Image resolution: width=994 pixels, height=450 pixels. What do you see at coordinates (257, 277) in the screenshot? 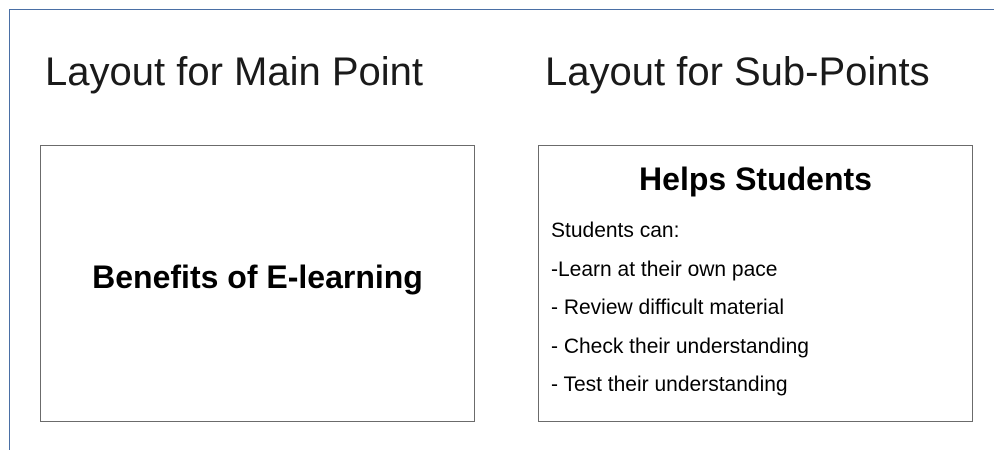
I see `main-point-text: Benefits of E-learning` at bounding box center [257, 277].